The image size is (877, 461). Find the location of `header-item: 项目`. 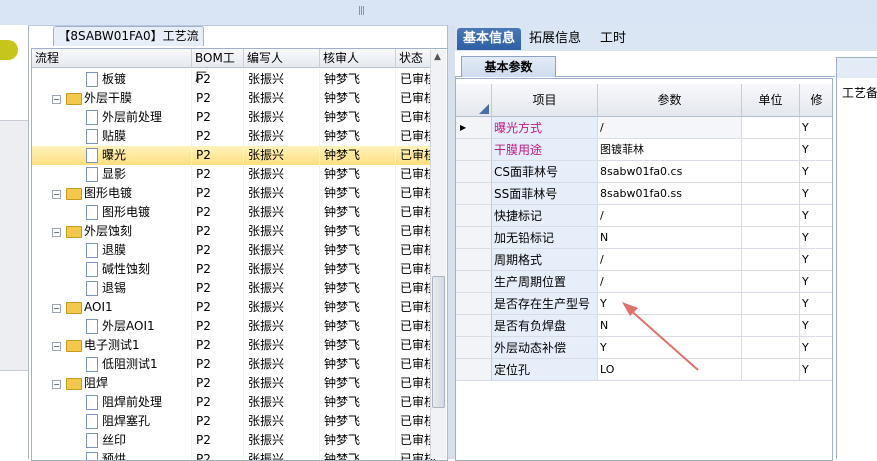

header-item: 项目 is located at coordinates (545, 100).